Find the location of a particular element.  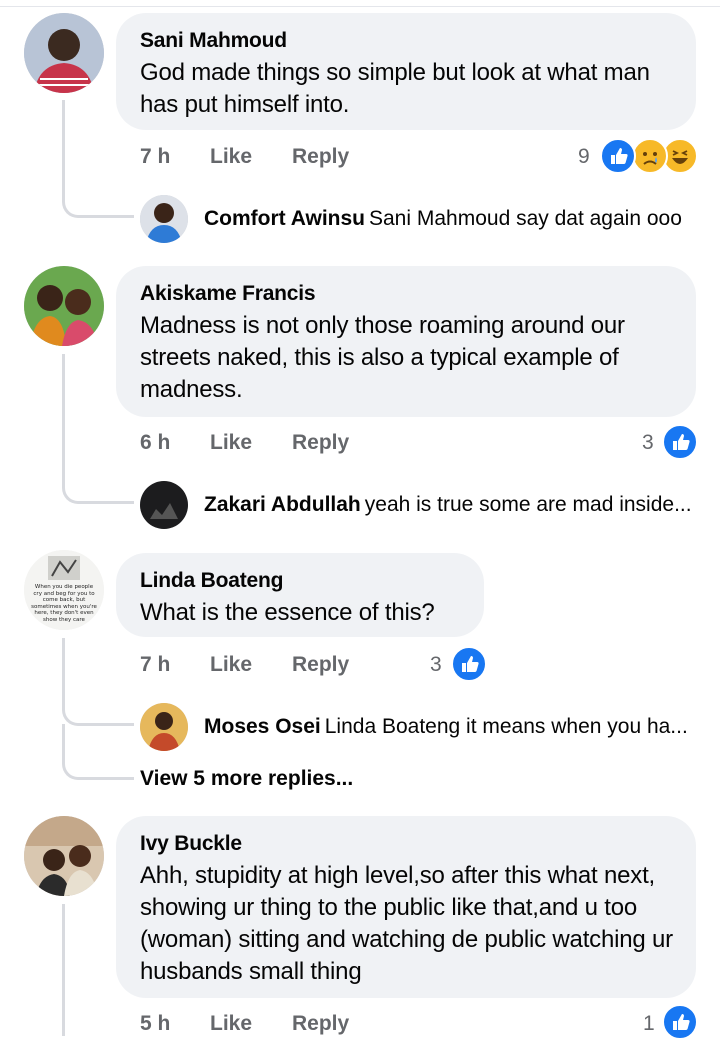

commenter-name: Akiskame Francis is located at coordinates (407, 293).